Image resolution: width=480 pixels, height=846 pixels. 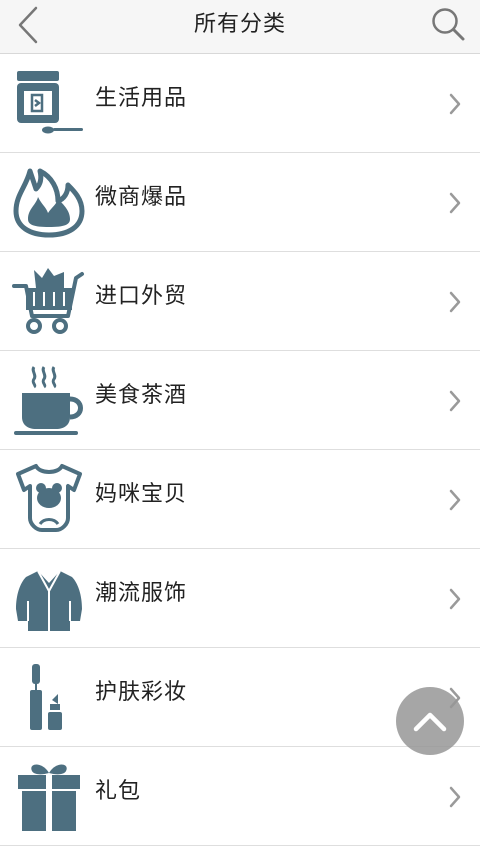 What do you see at coordinates (240, 103) in the screenshot?
I see `category-row-daily-goods: 生活用品` at bounding box center [240, 103].